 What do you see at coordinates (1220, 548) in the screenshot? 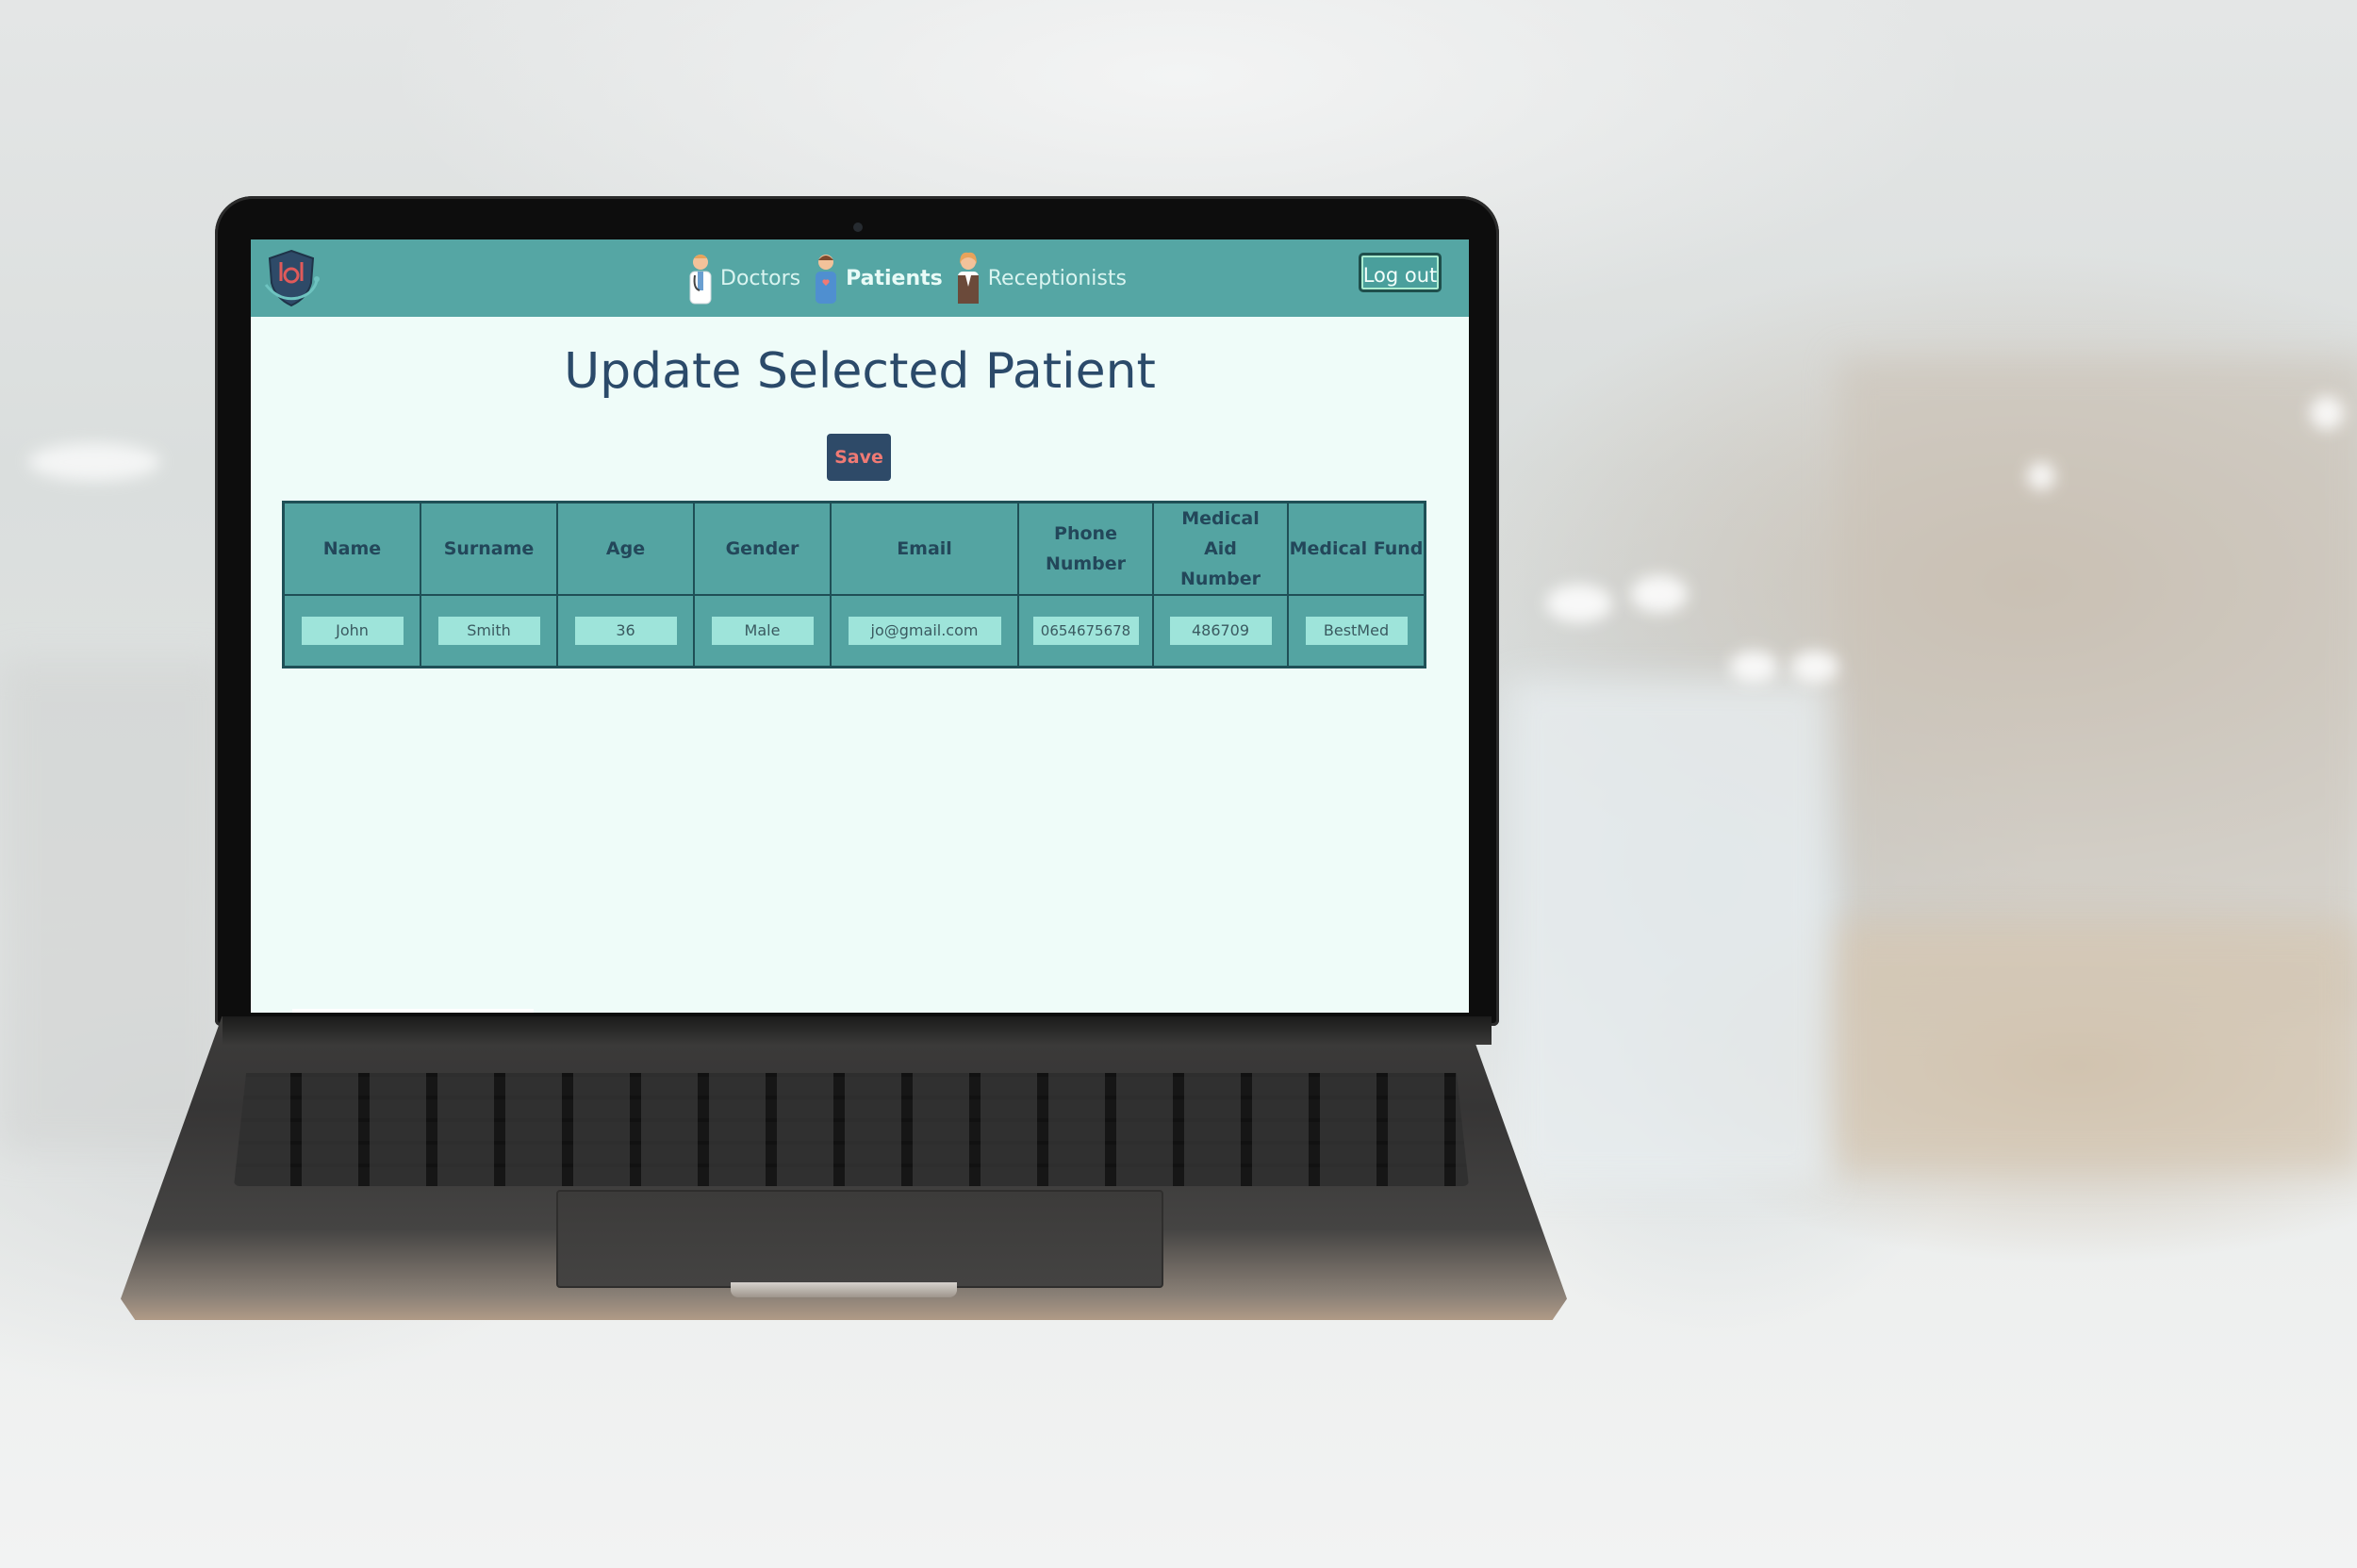
I see `column-header-medical-aid-number: Medical Aid Number` at bounding box center [1220, 548].